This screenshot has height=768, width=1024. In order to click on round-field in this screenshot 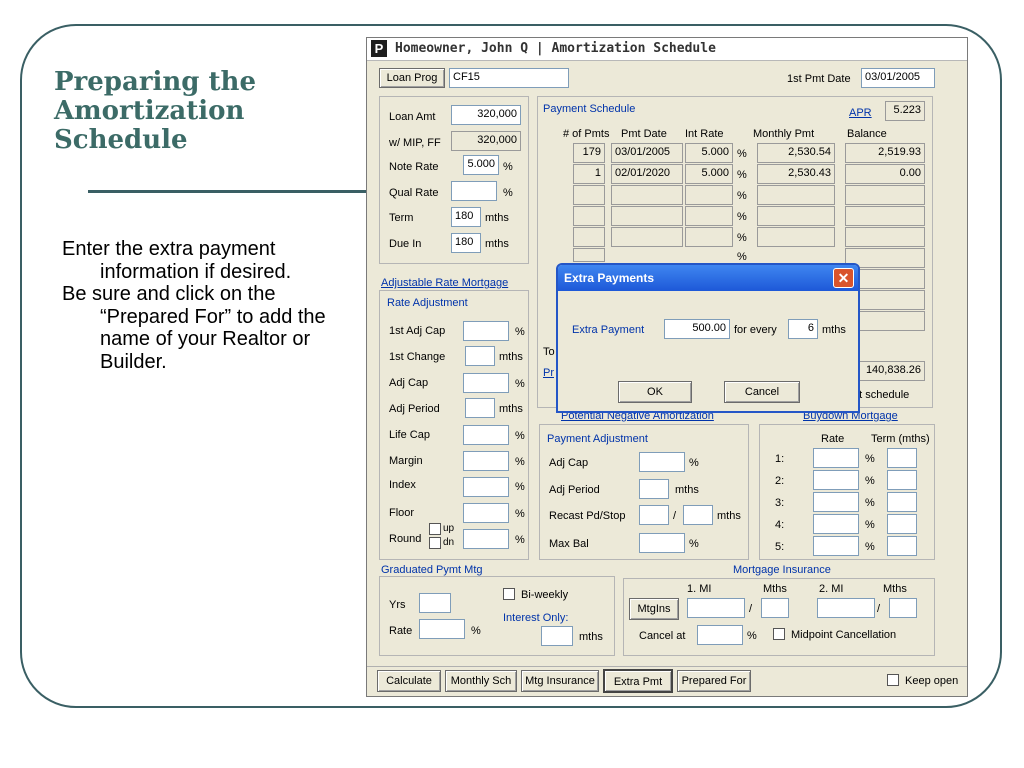, I will do `click(486, 539)`.